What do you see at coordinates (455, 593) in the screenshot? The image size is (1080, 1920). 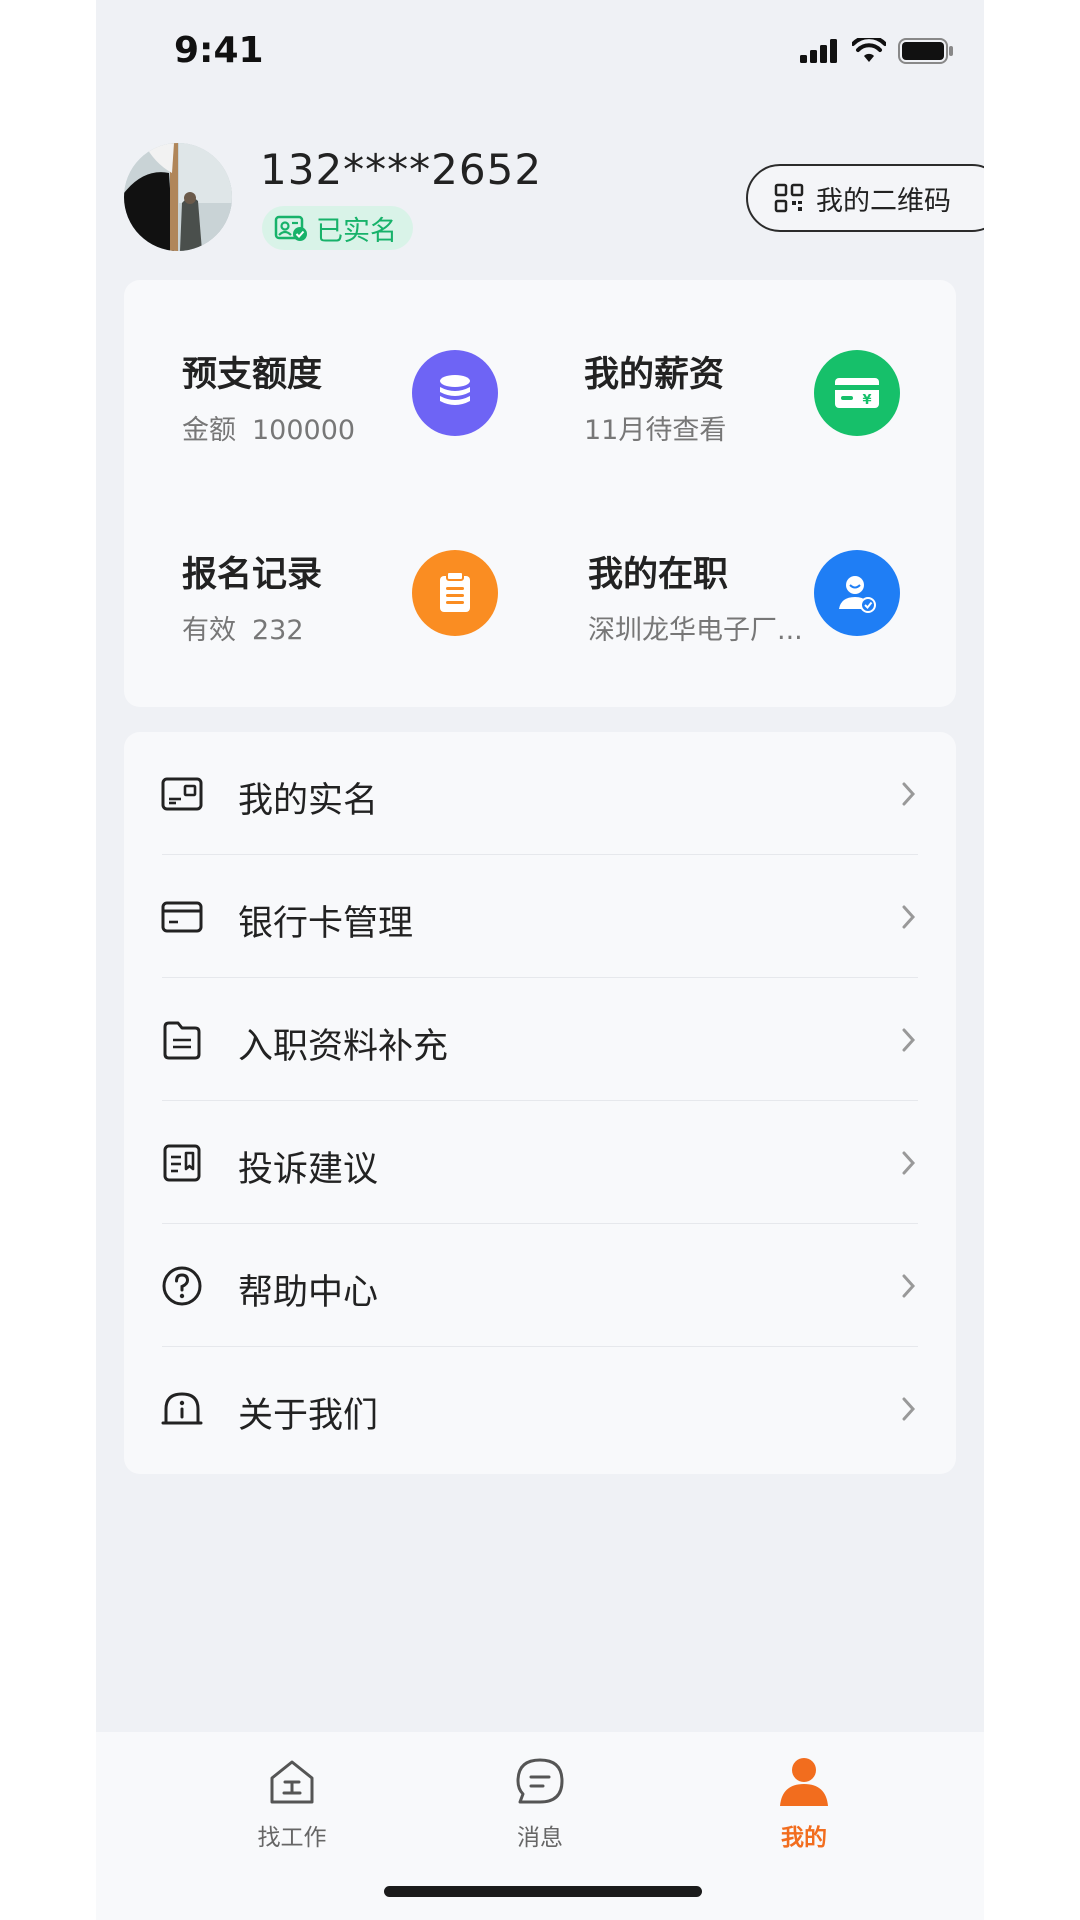 I see `clipboard-icon` at bounding box center [455, 593].